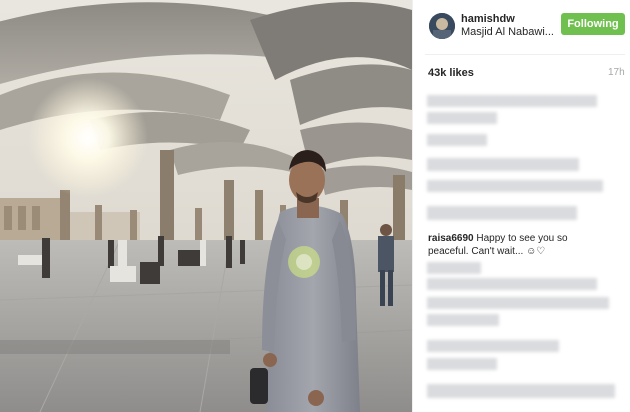 The height and width of the screenshot is (412, 630). What do you see at coordinates (451, 73) in the screenshot?
I see `likes-count: 43k likes` at bounding box center [451, 73].